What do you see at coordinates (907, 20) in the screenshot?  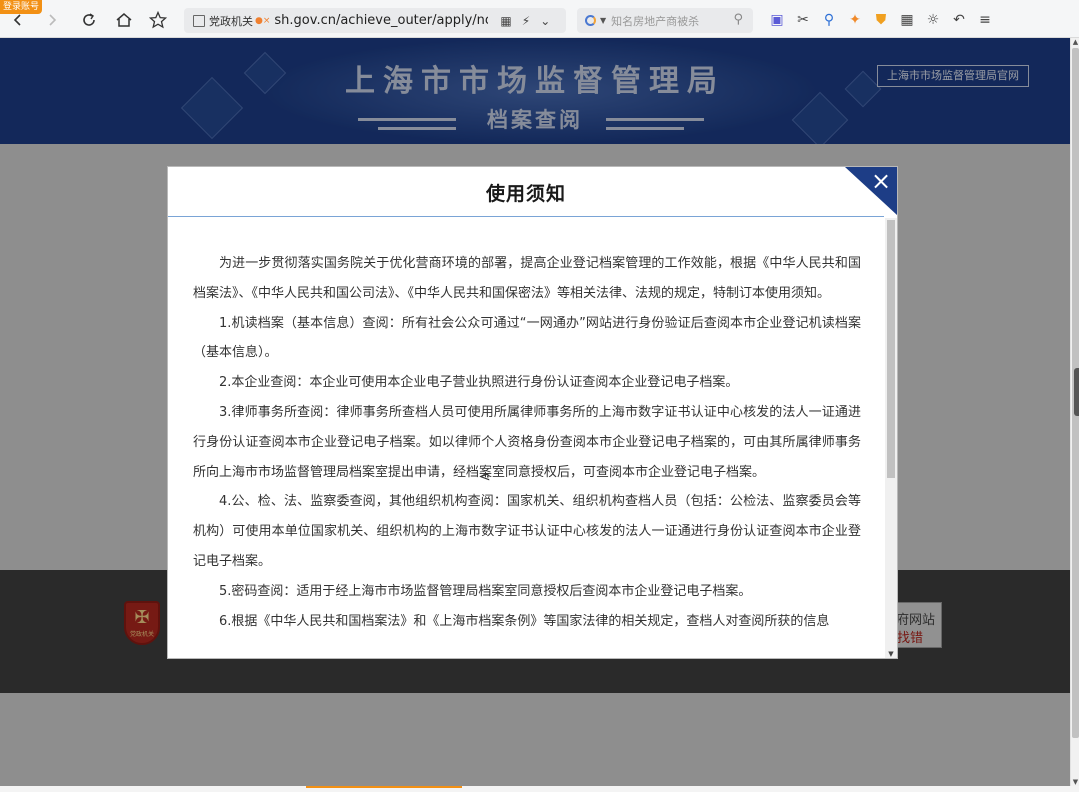 I see `apps-grid-icon: ▦` at bounding box center [907, 20].